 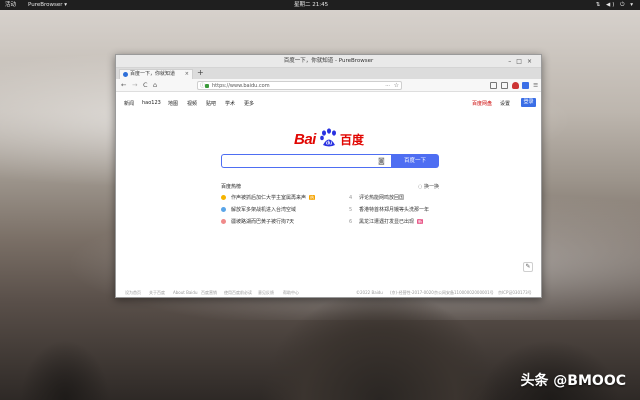 I want to click on library-icon, so click(x=493, y=85).